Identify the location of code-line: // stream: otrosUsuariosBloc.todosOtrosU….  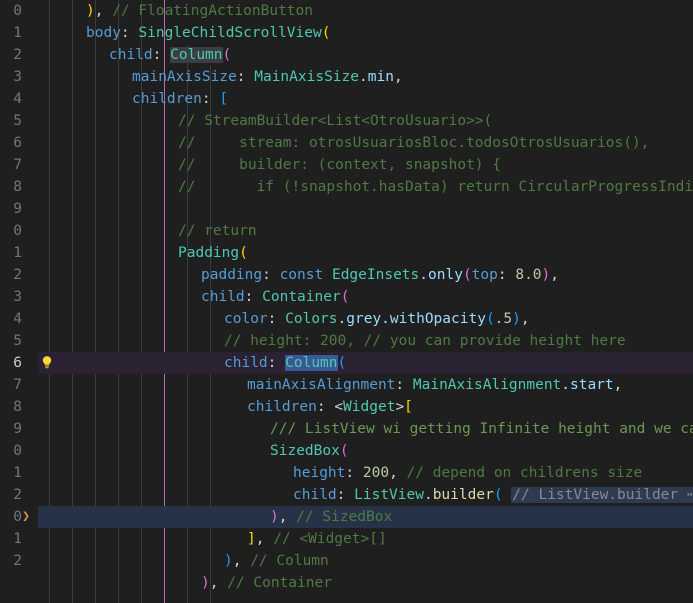
(365, 143).